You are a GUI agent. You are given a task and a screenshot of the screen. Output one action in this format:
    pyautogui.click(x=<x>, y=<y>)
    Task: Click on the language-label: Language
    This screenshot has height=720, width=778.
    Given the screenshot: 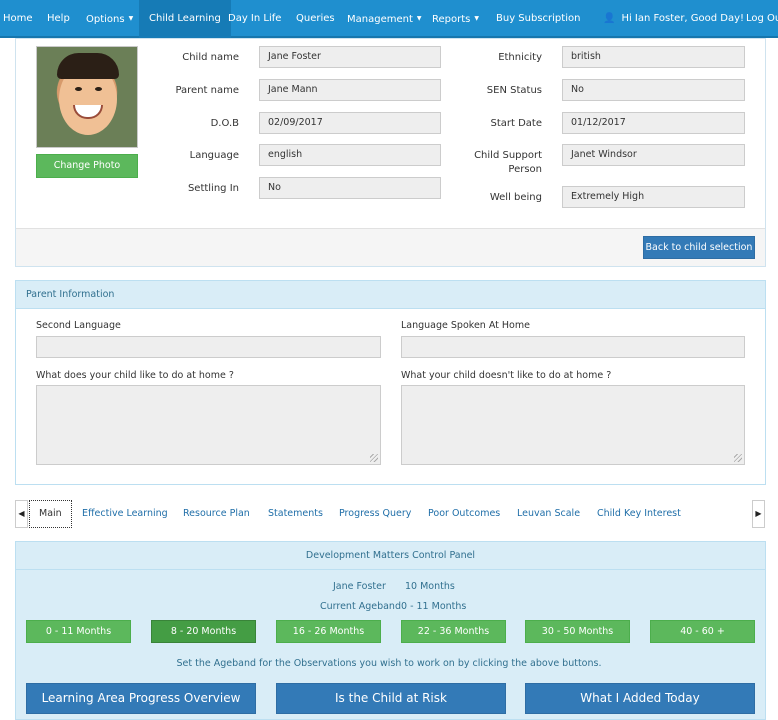 What is the action you would take?
    pyautogui.click(x=214, y=155)
    